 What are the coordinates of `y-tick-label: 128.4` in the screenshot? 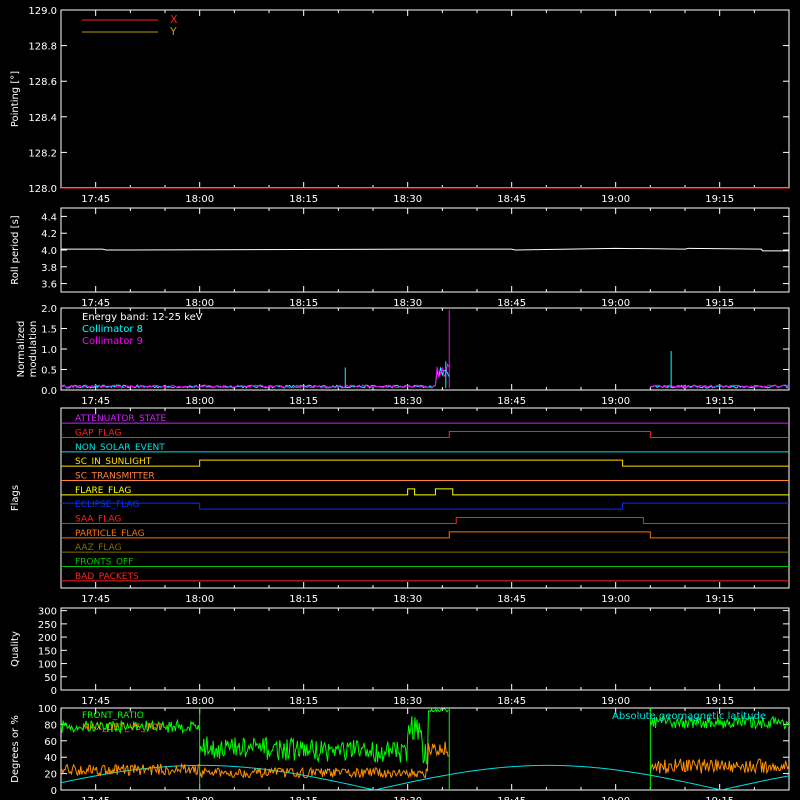 It's located at (42, 118).